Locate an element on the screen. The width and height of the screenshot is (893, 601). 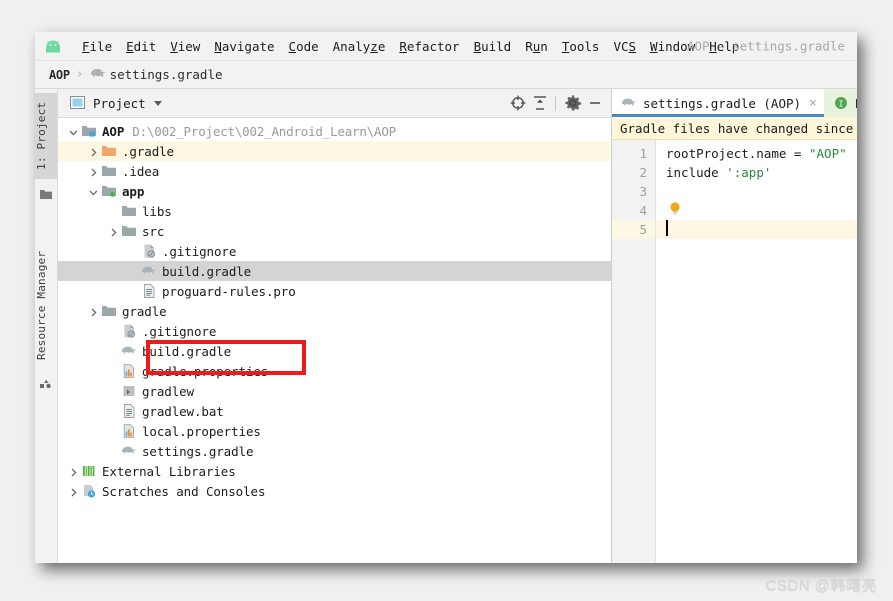
tree-item-label: local.properties is located at coordinates (201, 431).